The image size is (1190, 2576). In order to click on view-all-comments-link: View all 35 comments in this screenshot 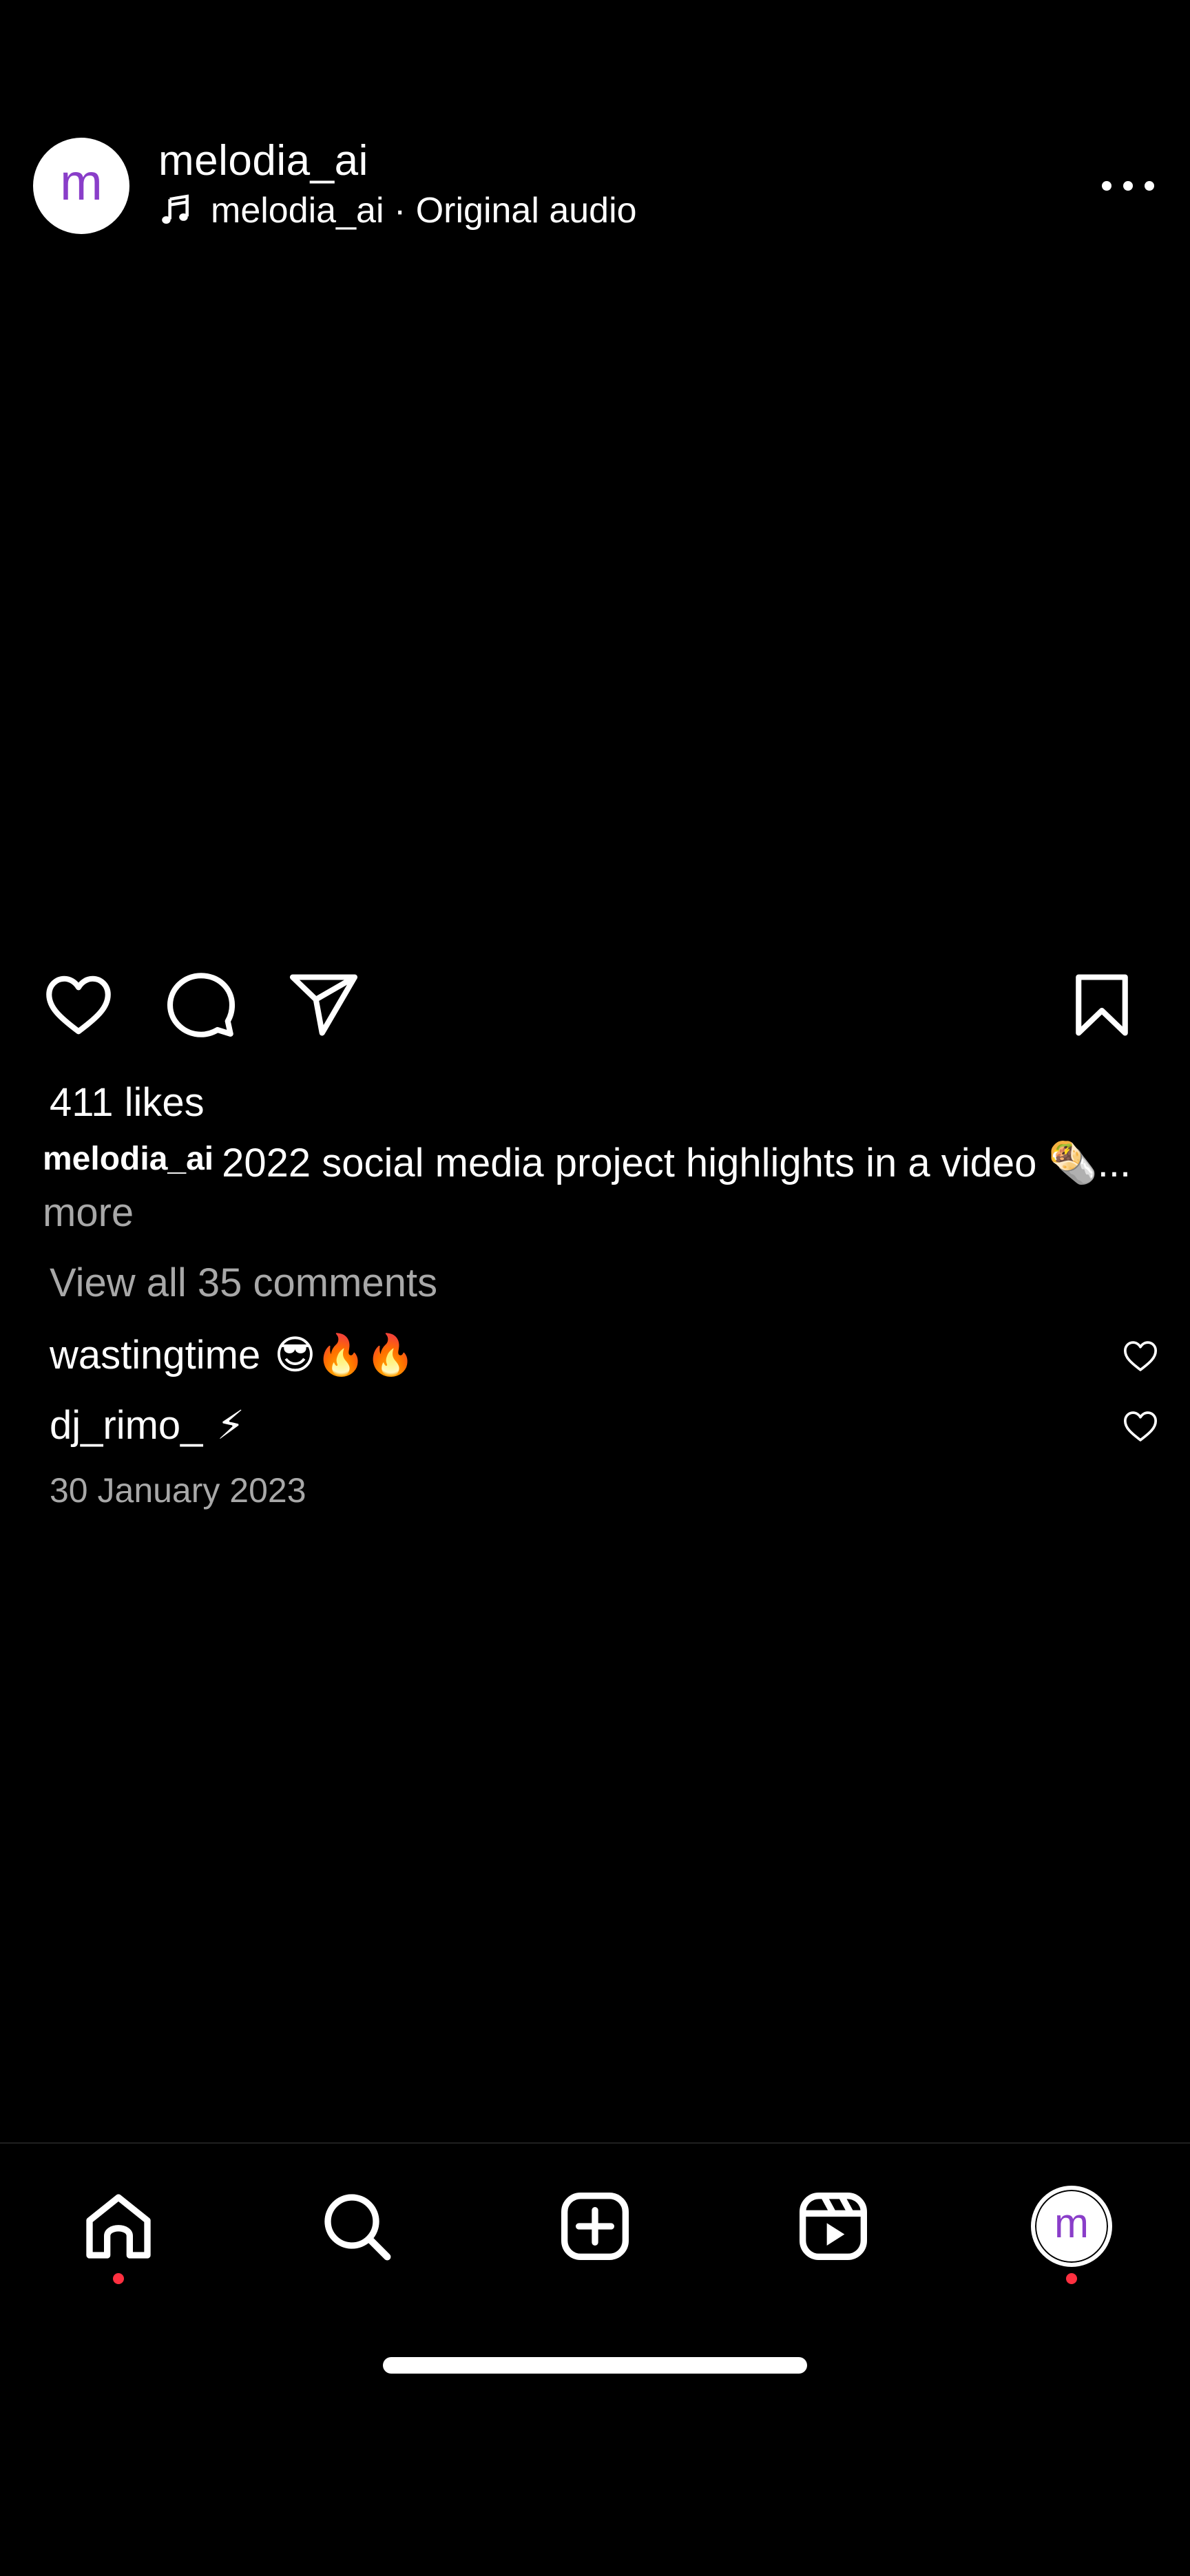, I will do `click(243, 1283)`.